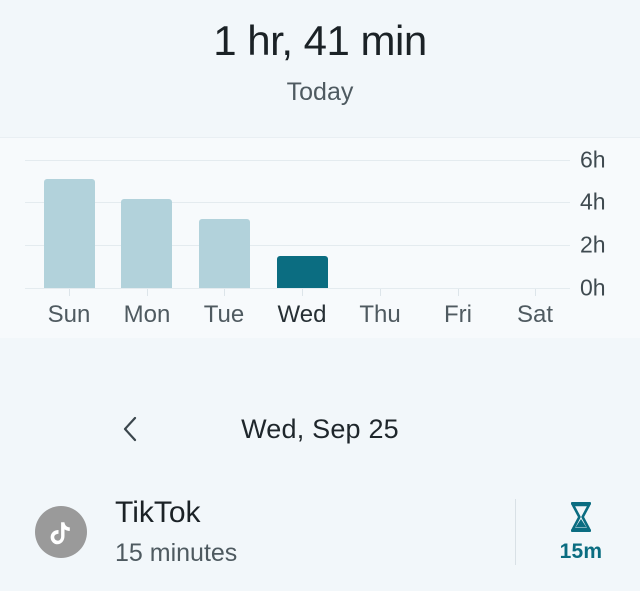 This screenshot has height=591, width=640. What do you see at coordinates (458, 315) in the screenshot?
I see `daylabel-fri: Fri` at bounding box center [458, 315].